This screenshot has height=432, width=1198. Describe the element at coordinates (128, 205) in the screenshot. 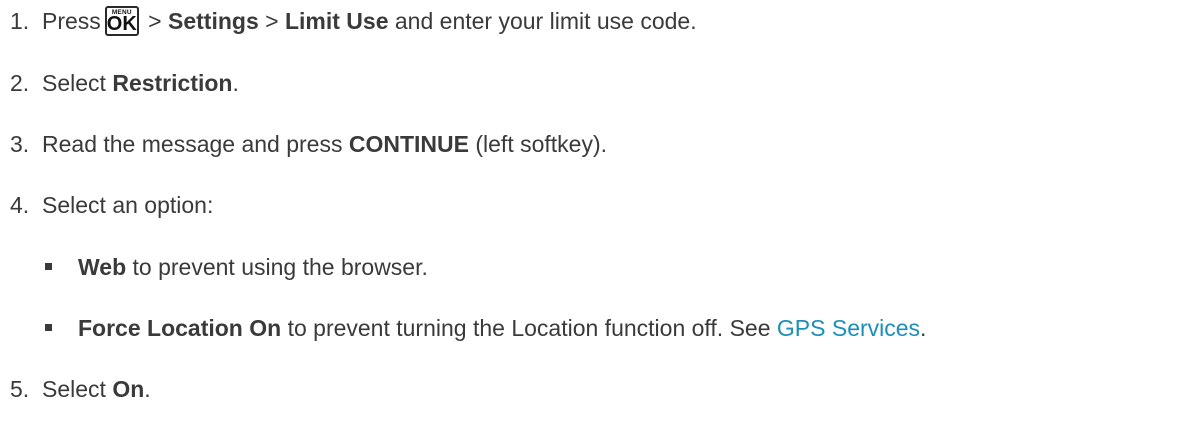

I see `step-text: Select an option:` at that location.